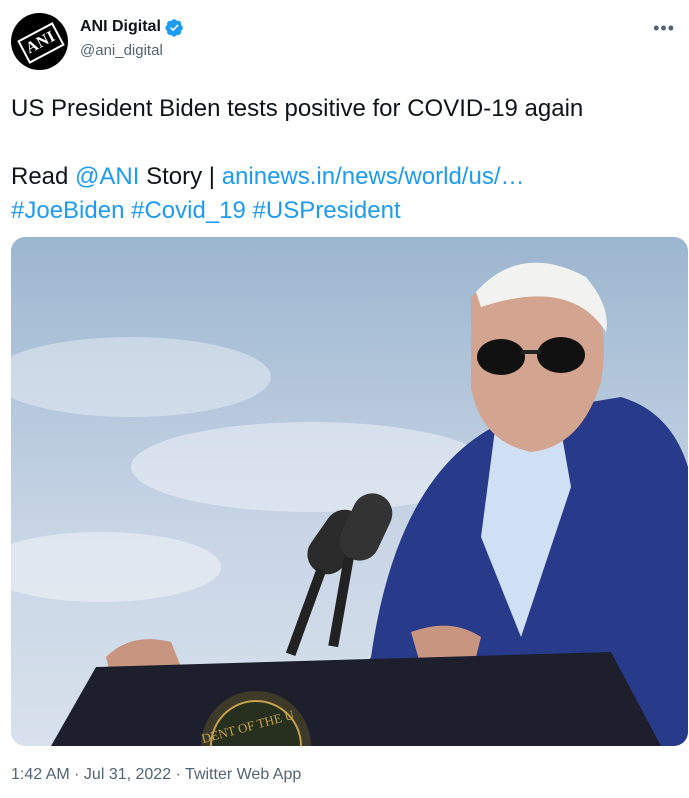 The image size is (689, 798). Describe the element at coordinates (327, 210) in the screenshot. I see `hashtag-link: #USPresident` at that location.